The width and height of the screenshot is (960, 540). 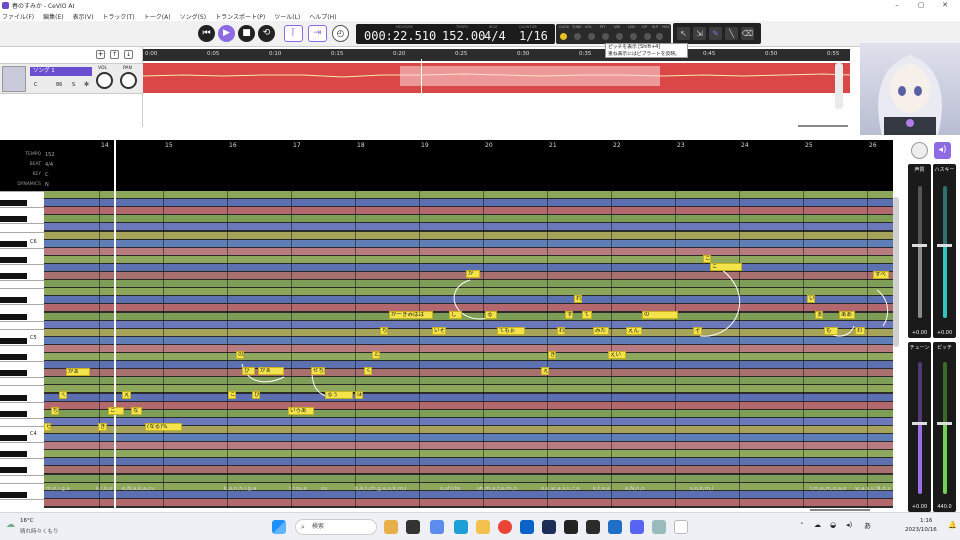 What do you see at coordinates (53, 16) in the screenshot?
I see `menu-edit: 編集(E)` at bounding box center [53, 16].